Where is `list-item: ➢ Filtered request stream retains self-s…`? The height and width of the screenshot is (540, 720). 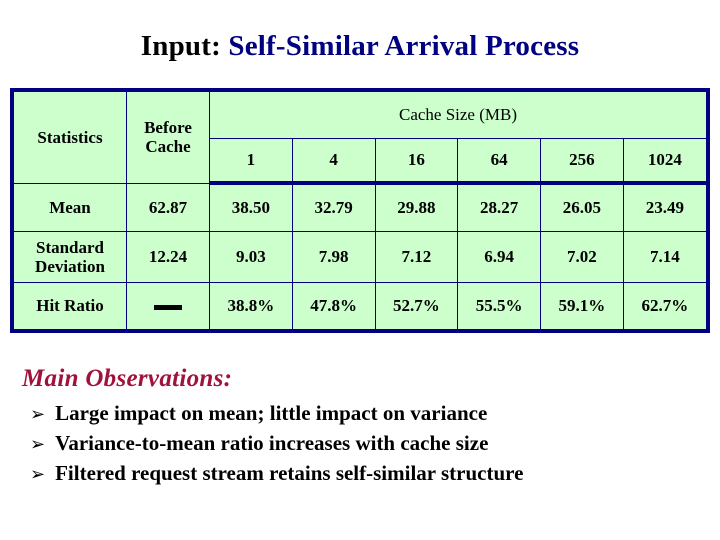 list-item: ➢ Filtered request stream retains self-s… is located at coordinates (371, 473).